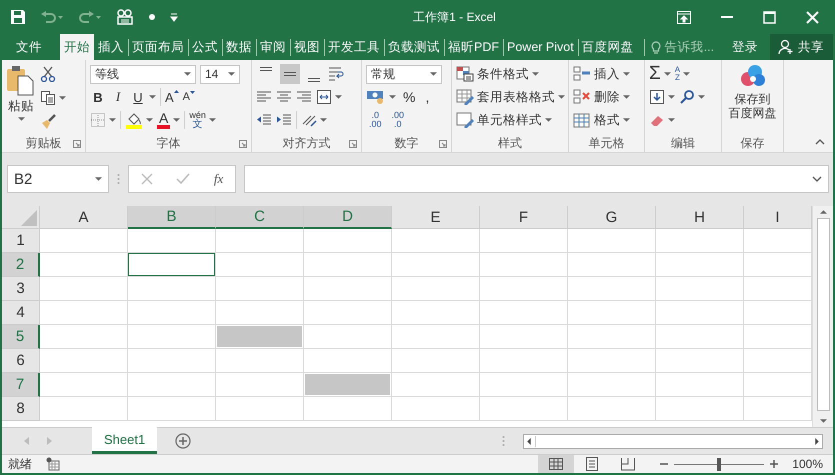 The height and width of the screenshot is (475, 835). I want to click on scroll-thumb, so click(823, 314).